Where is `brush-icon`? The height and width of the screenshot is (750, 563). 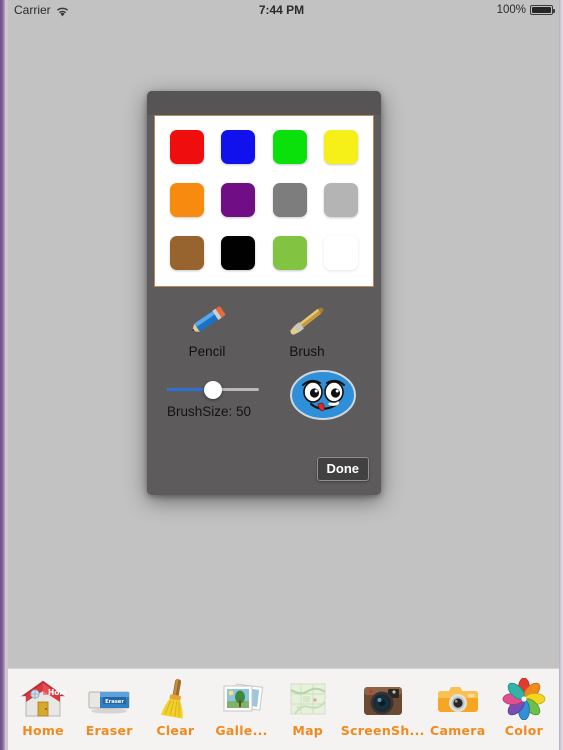 brush-icon is located at coordinates (307, 321).